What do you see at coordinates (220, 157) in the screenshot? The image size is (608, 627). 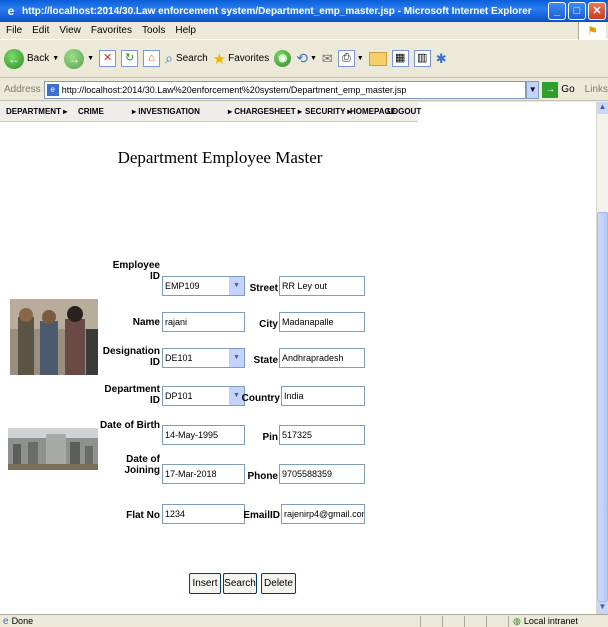 I see `page-title: Department Employee Master` at bounding box center [220, 157].